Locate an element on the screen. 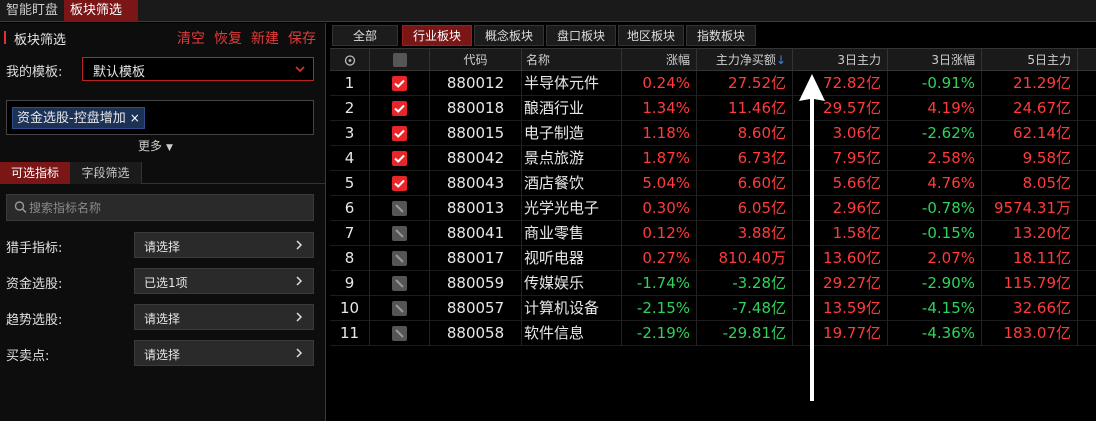 The image size is (1096, 421). net-buy: 27.52亿 is located at coordinates (745, 83).